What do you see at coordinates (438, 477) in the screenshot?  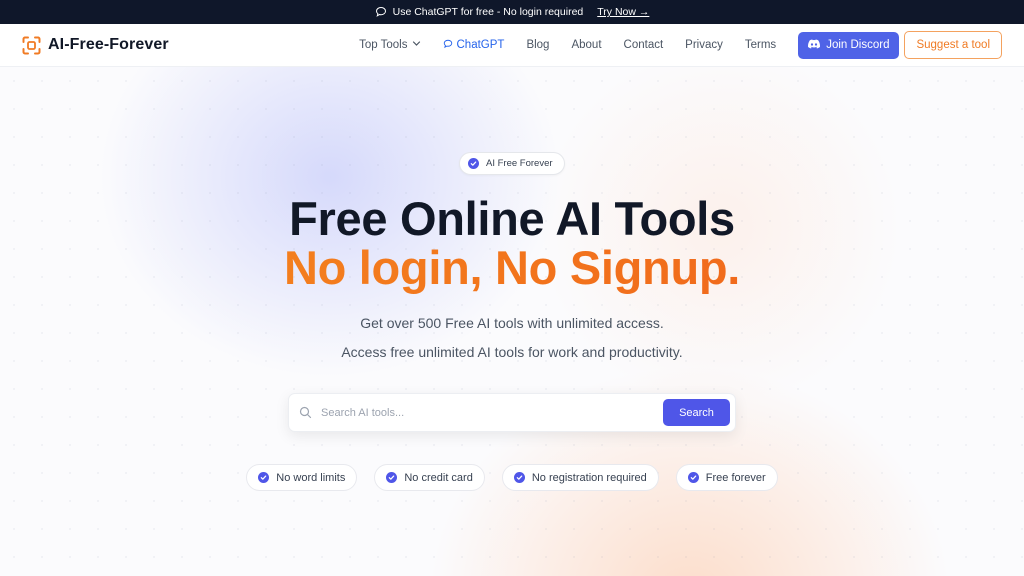 I see `feature-label: No credit card` at bounding box center [438, 477].